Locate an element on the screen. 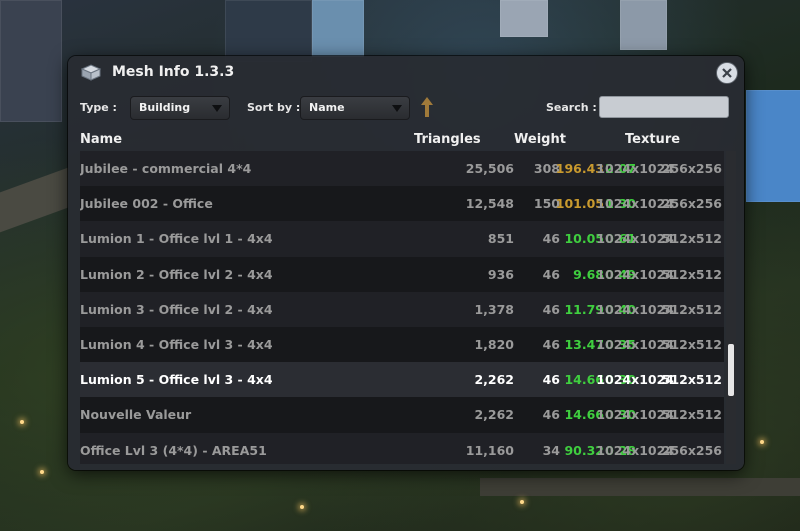  column-header-weight: Weight is located at coordinates (540, 139).